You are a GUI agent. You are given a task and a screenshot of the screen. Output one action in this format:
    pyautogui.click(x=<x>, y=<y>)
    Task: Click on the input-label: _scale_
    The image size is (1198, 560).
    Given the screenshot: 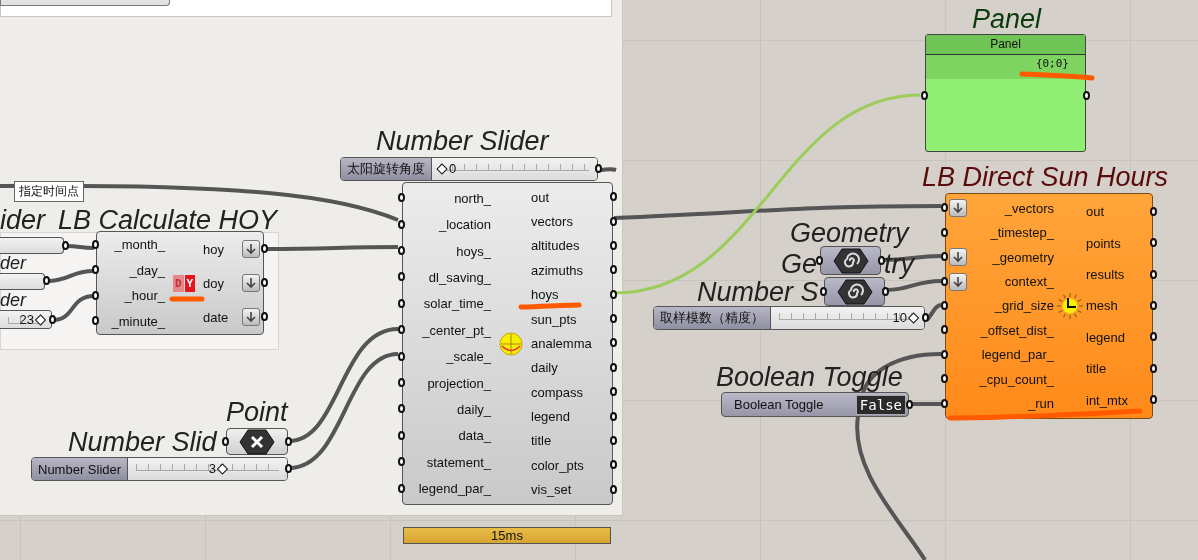 What is the action you would take?
    pyautogui.click(x=468, y=357)
    